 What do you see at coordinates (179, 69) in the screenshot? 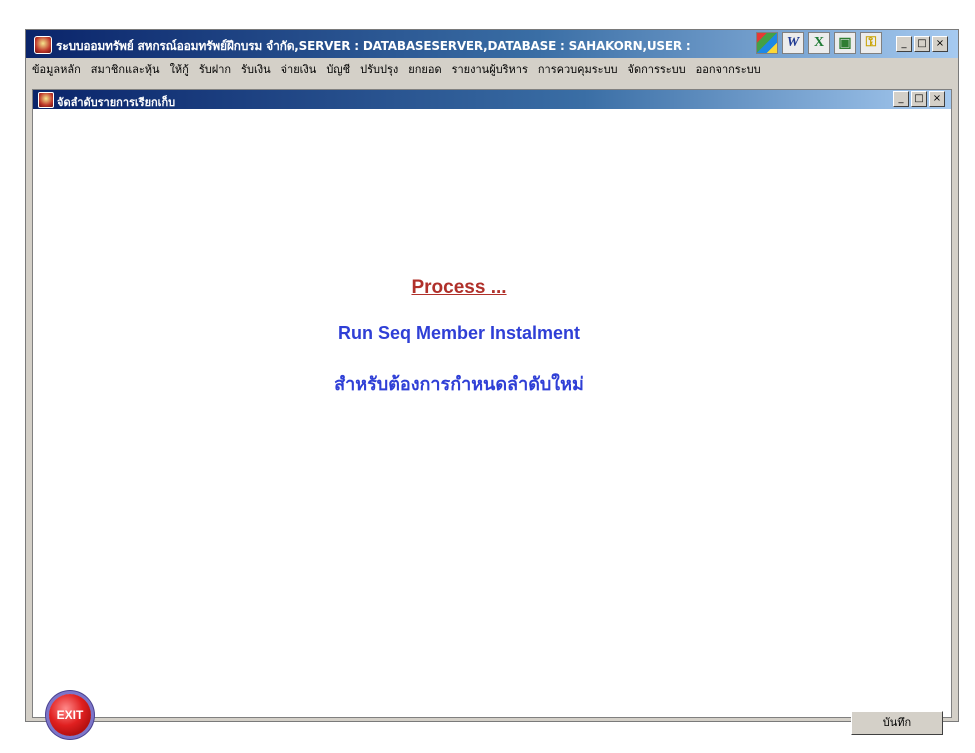
I see `menu-loans: ให้กู้` at bounding box center [179, 69].